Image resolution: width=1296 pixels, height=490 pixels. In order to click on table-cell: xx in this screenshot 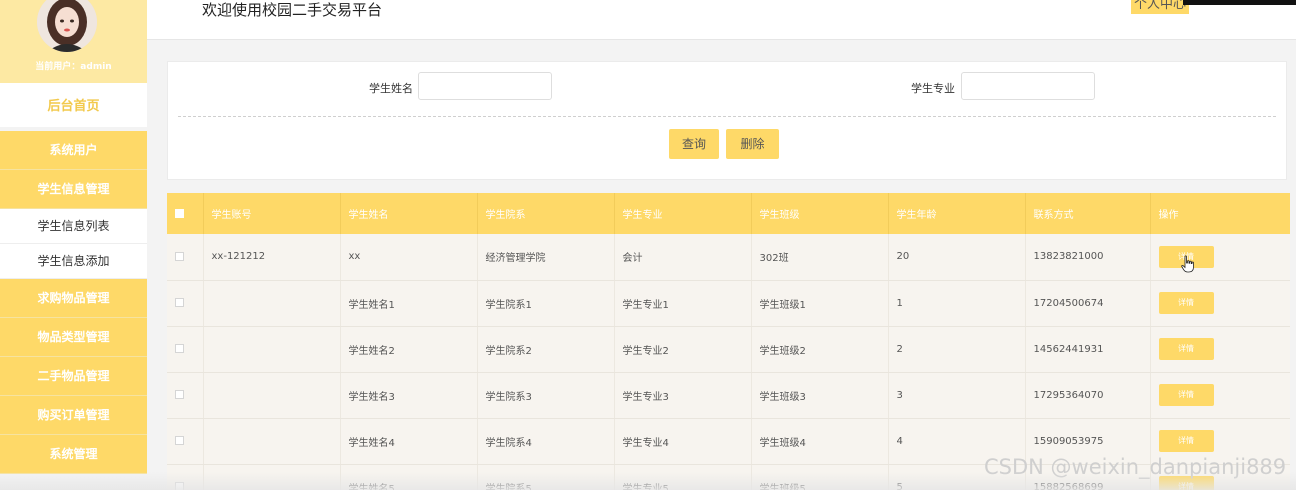, I will do `click(409, 257)`.